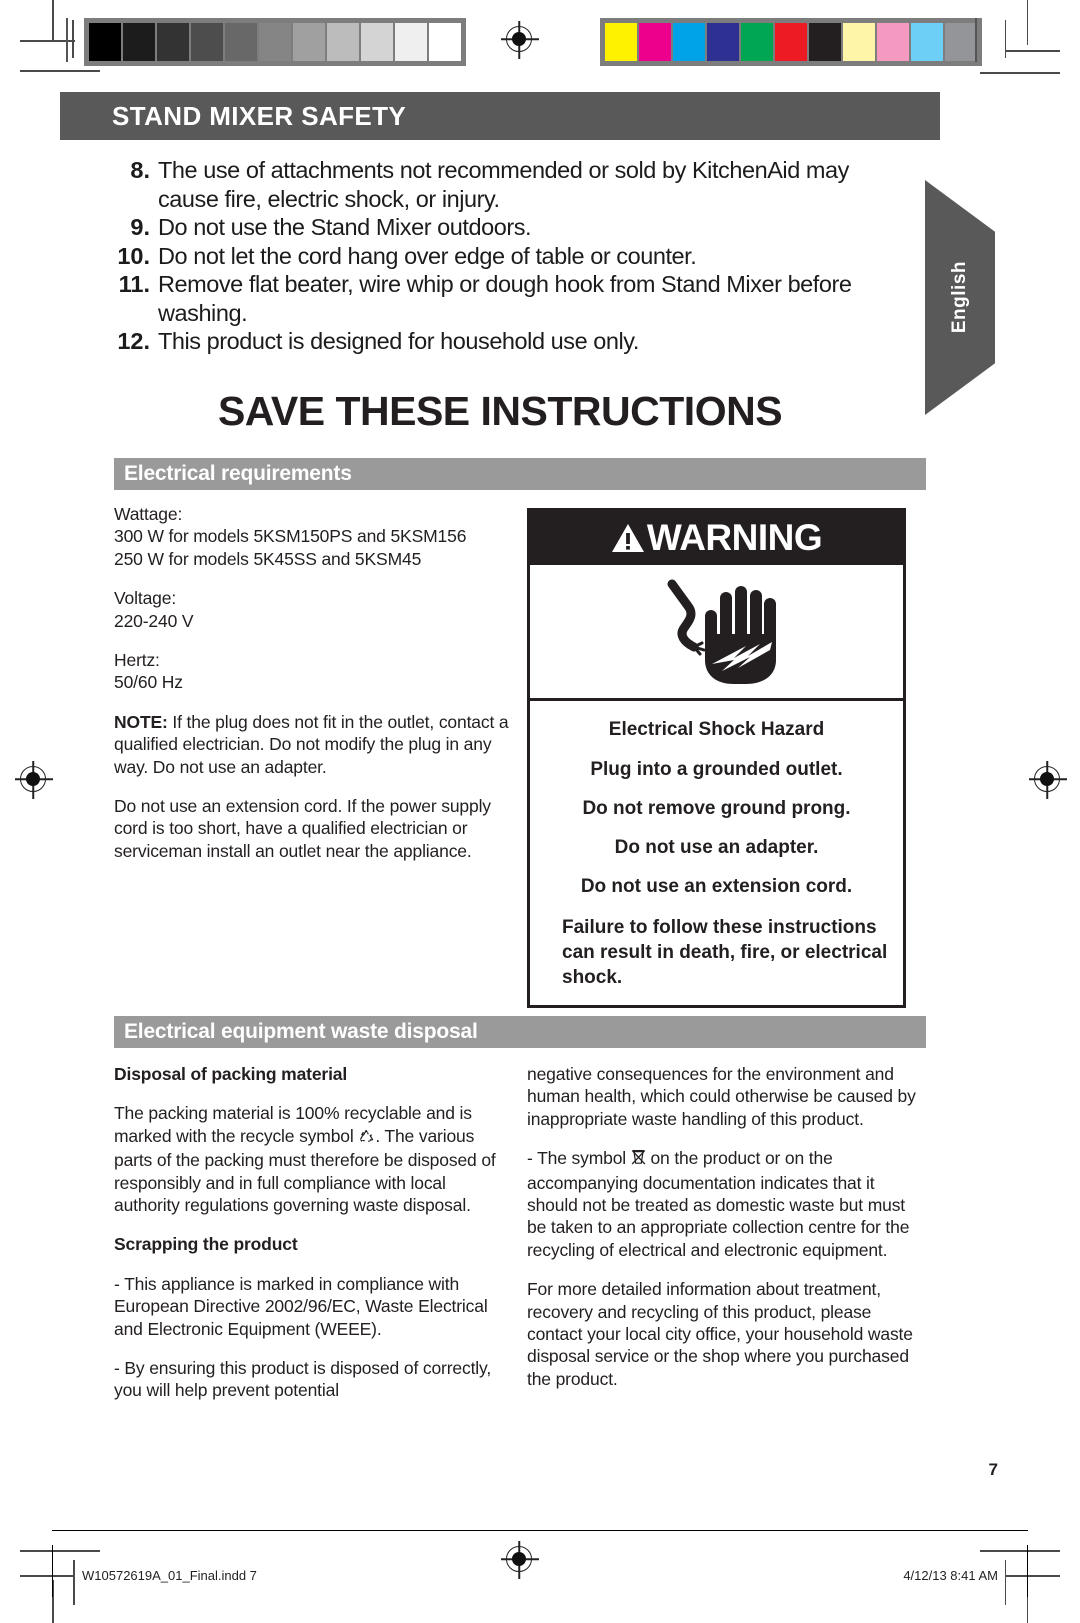  What do you see at coordinates (1027, 1571) in the screenshot?
I see `footer-right-rule` at bounding box center [1027, 1571].